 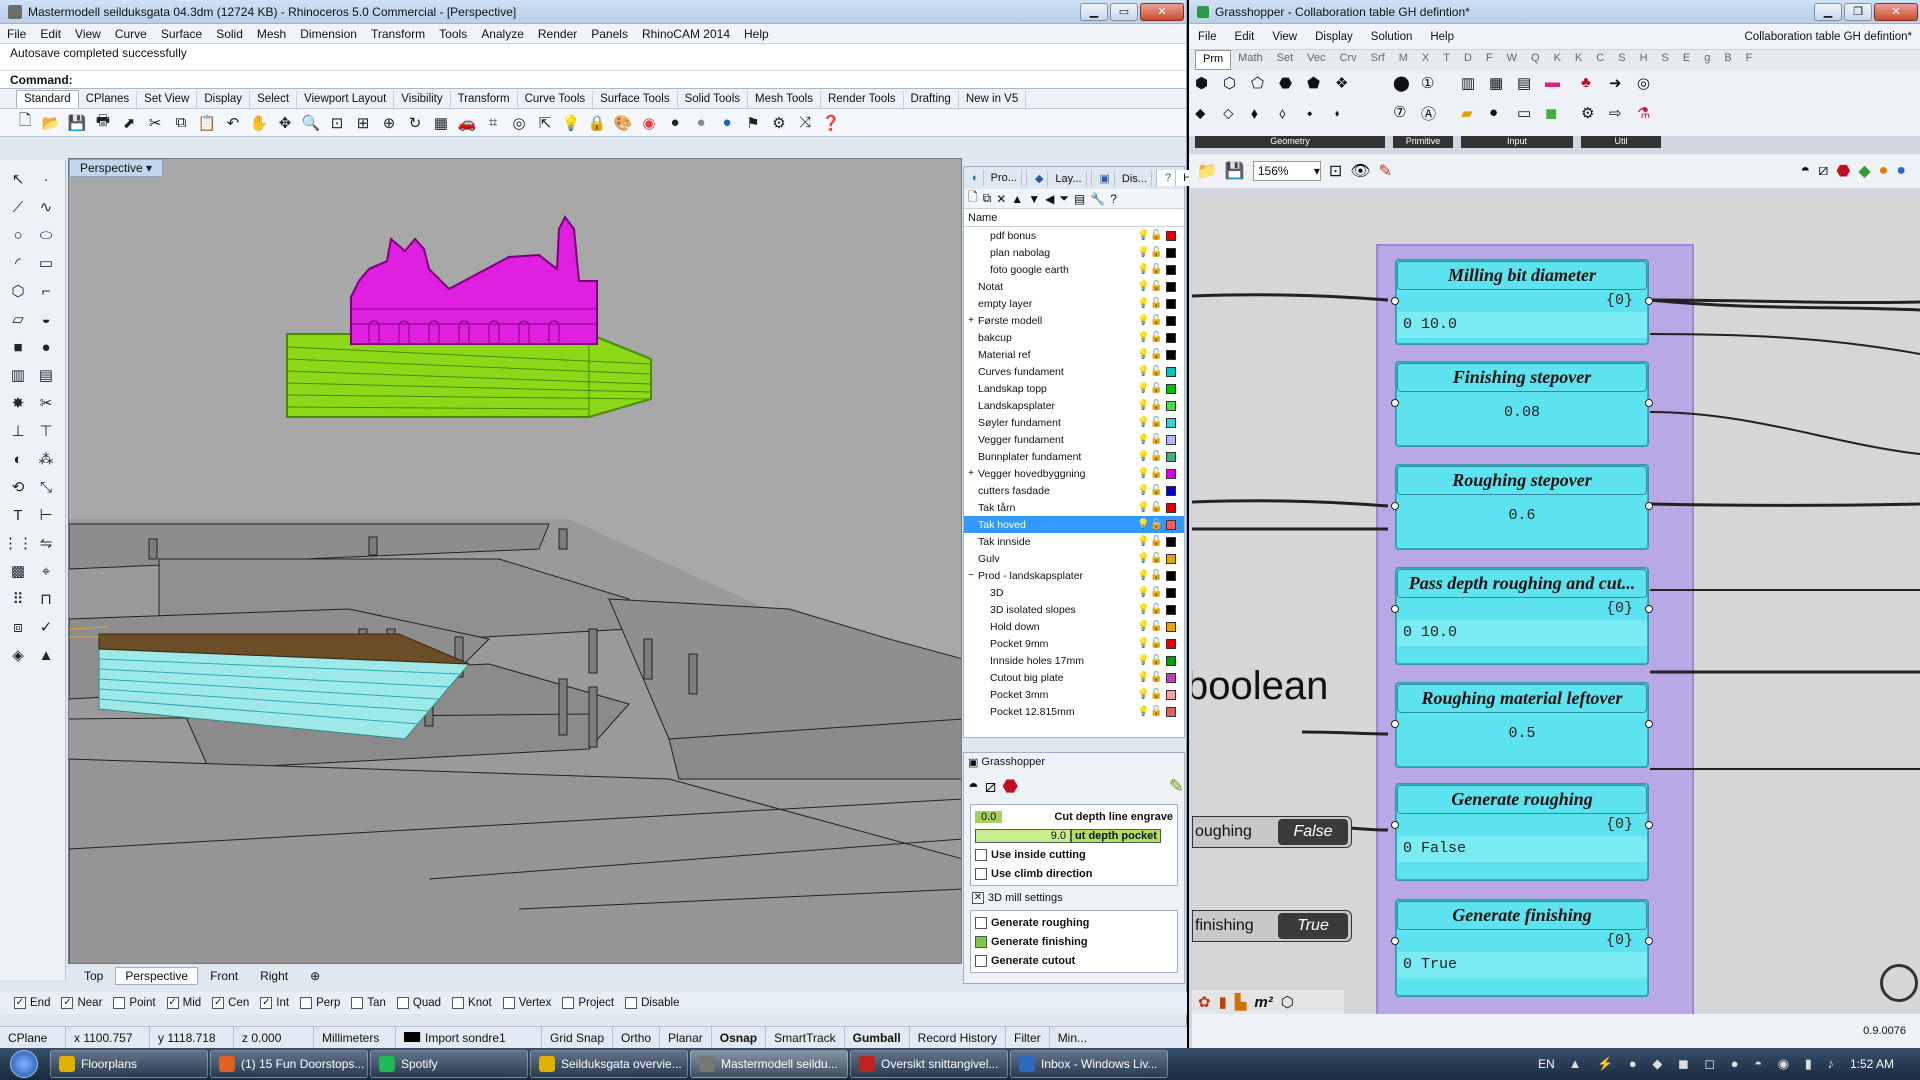 I want to click on bake-icon: ✿, so click(x=1204, y=1002).